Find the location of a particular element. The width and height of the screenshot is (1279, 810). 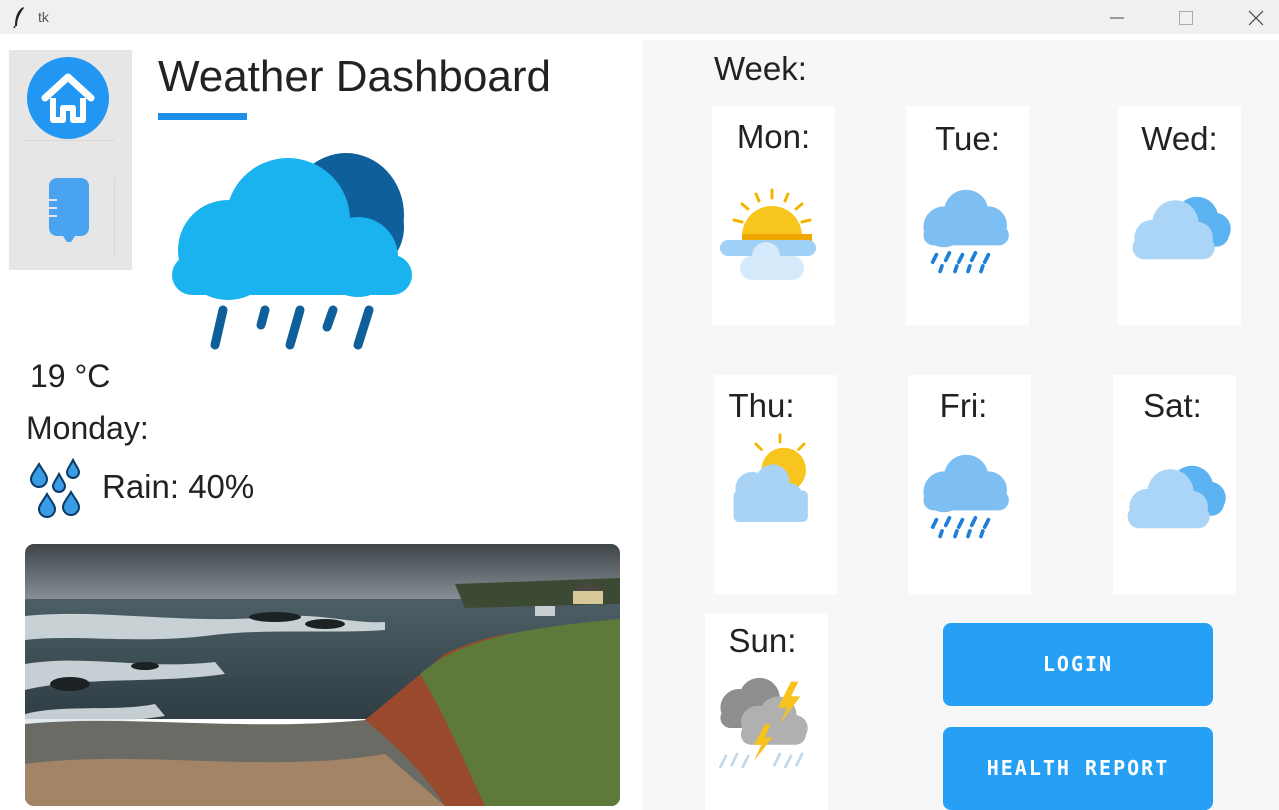

week-label: Week: is located at coordinates (760, 68).